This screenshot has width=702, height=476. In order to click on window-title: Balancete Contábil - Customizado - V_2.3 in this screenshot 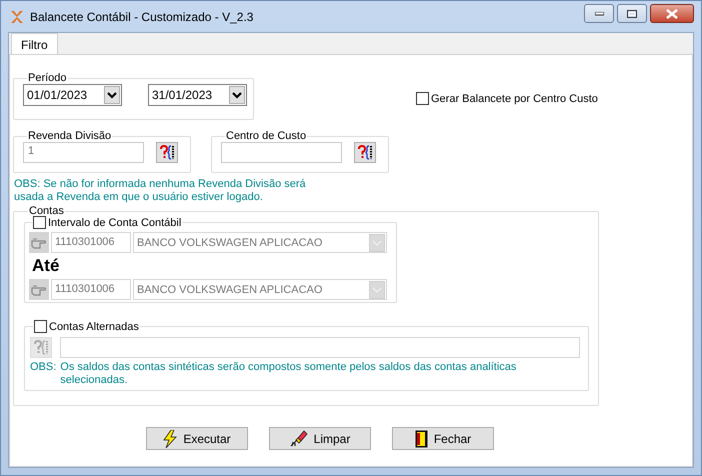, I will do `click(142, 17)`.